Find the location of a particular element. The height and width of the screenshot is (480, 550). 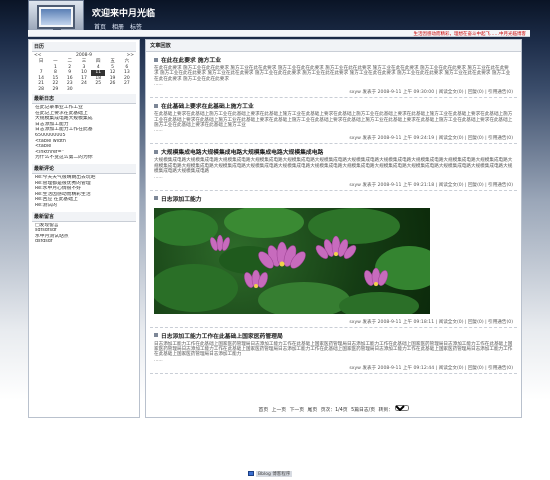

latest-comment-link: Re:测试的 is located at coordinates (84, 206).